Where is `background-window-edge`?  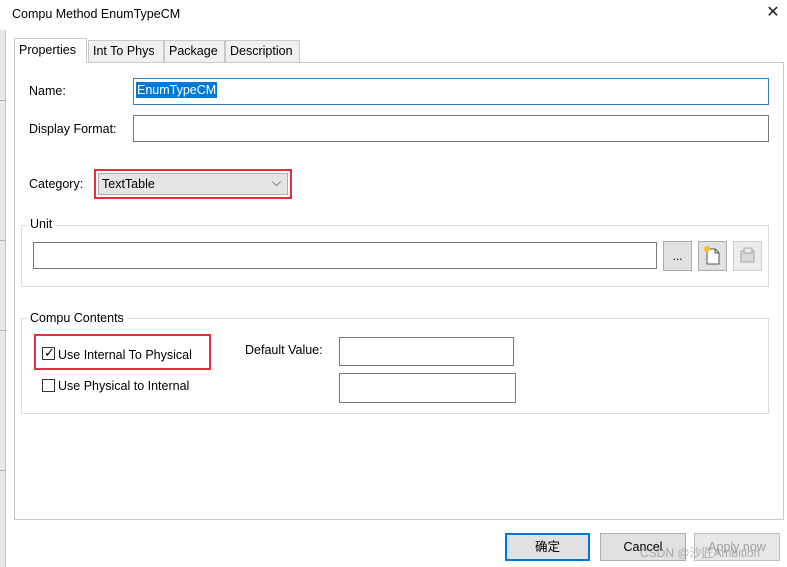
background-window-edge is located at coordinates (3, 298).